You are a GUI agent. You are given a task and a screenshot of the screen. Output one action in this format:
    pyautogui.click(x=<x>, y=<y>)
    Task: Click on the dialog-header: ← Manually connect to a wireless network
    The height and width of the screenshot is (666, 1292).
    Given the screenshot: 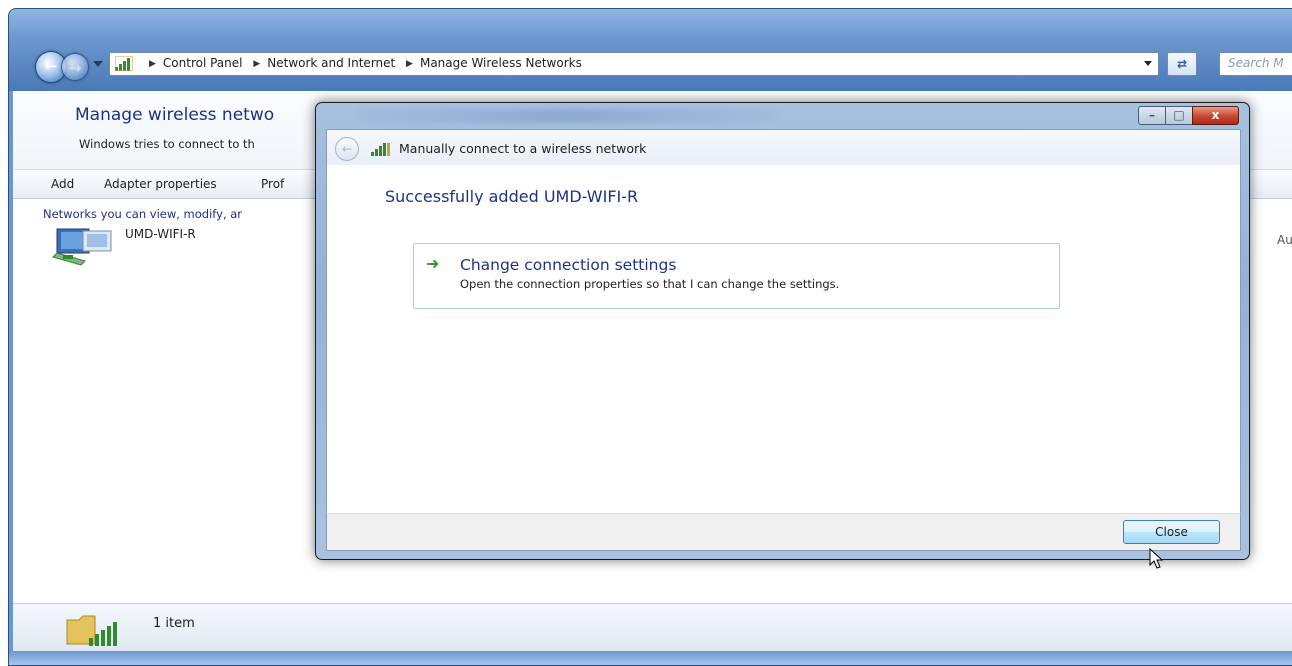 What is the action you would take?
    pyautogui.click(x=783, y=147)
    